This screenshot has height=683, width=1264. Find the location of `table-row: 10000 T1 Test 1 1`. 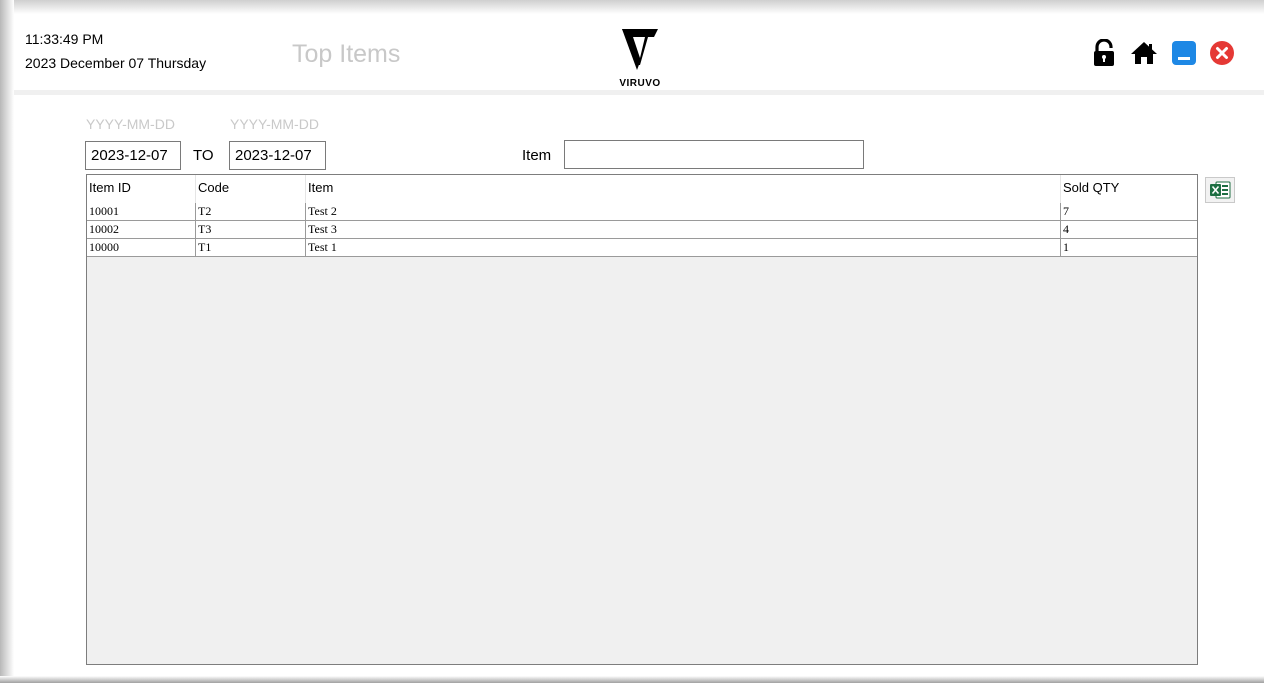

table-row: 10000 T1 Test 1 1 is located at coordinates (642, 248).